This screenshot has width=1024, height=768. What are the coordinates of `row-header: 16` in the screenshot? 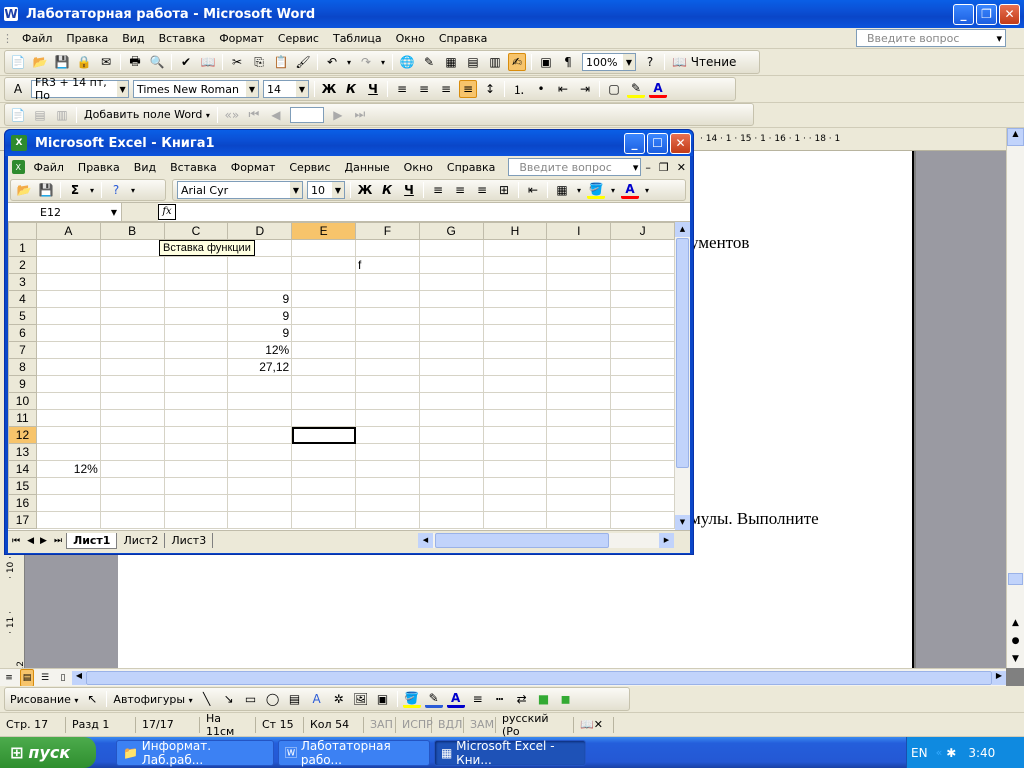 It's located at (22, 503).